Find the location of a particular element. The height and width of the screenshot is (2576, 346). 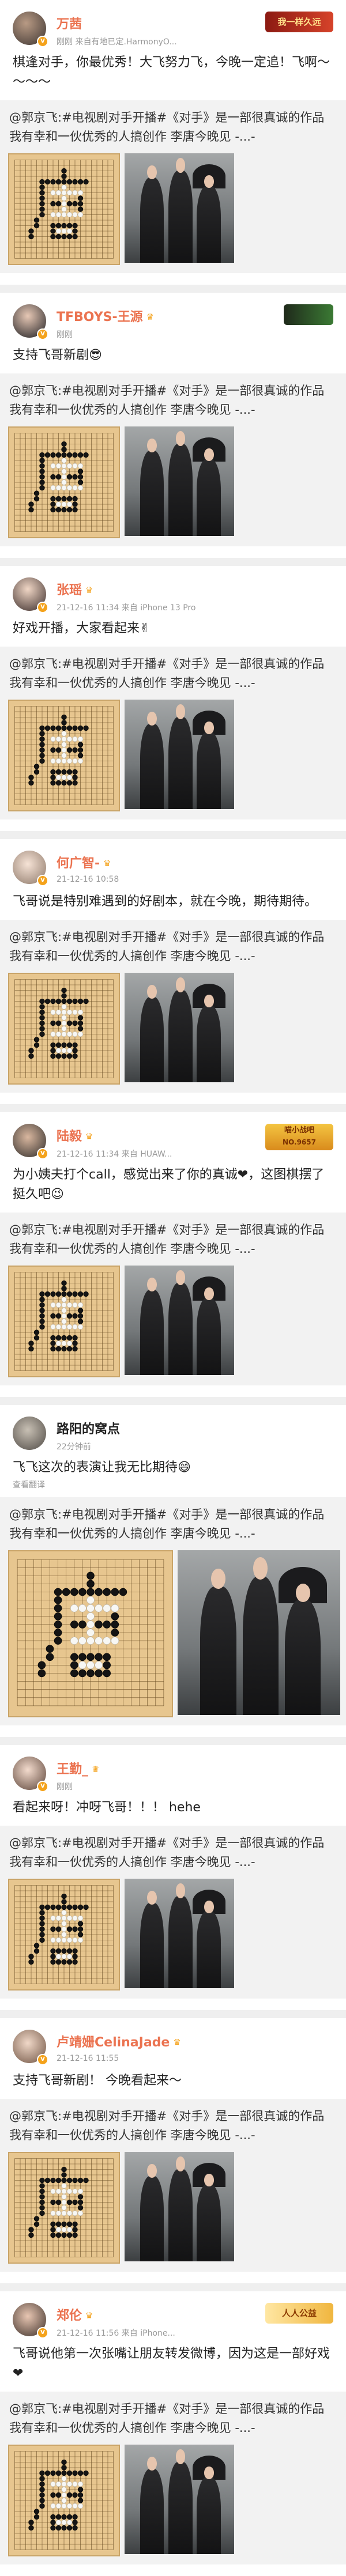

username: 张瑶 ♛ is located at coordinates (162, 589).